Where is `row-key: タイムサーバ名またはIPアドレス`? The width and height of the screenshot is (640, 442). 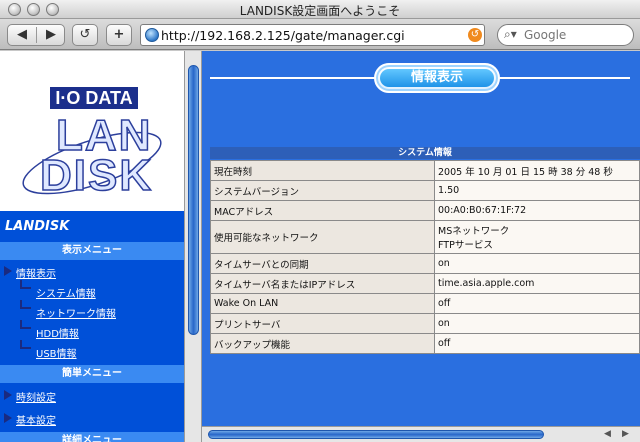 row-key: タイムサーバ名またはIPアドレス is located at coordinates (322, 283).